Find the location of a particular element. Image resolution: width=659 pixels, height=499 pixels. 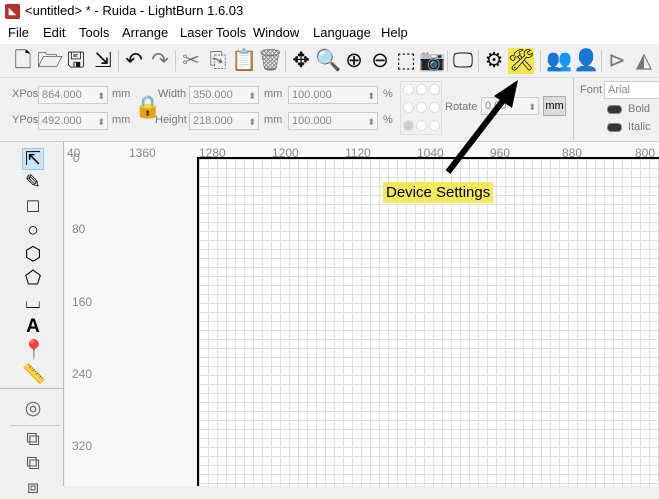

device-settings-callout: Device Settings is located at coordinates (438, 192).